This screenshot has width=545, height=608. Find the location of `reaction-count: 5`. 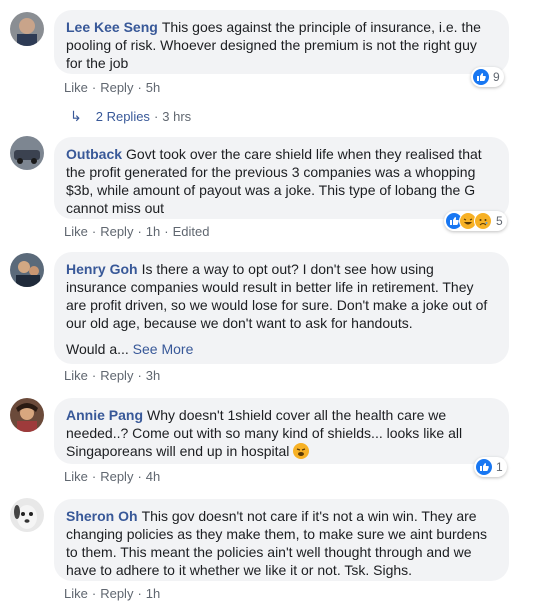

reaction-count: 5 is located at coordinates (499, 221).